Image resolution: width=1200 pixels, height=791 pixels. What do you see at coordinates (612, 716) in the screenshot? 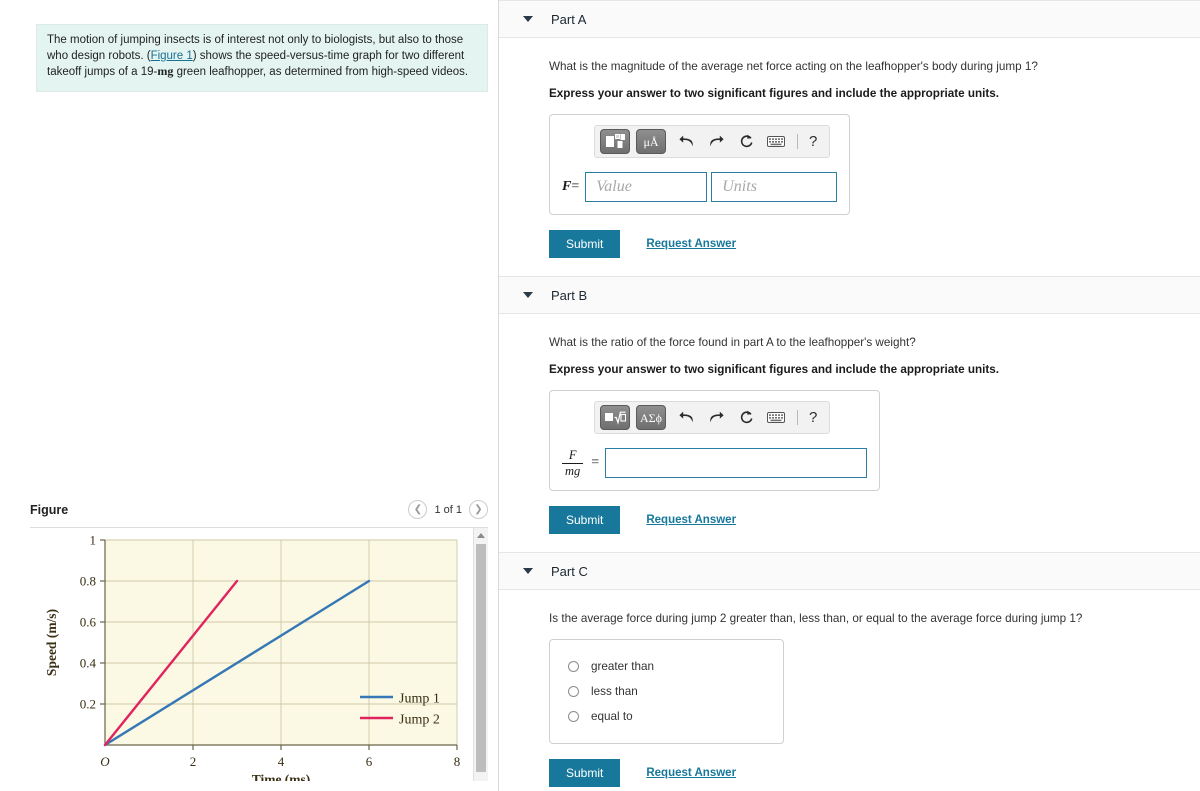
I see `choice-label: equal to` at bounding box center [612, 716].